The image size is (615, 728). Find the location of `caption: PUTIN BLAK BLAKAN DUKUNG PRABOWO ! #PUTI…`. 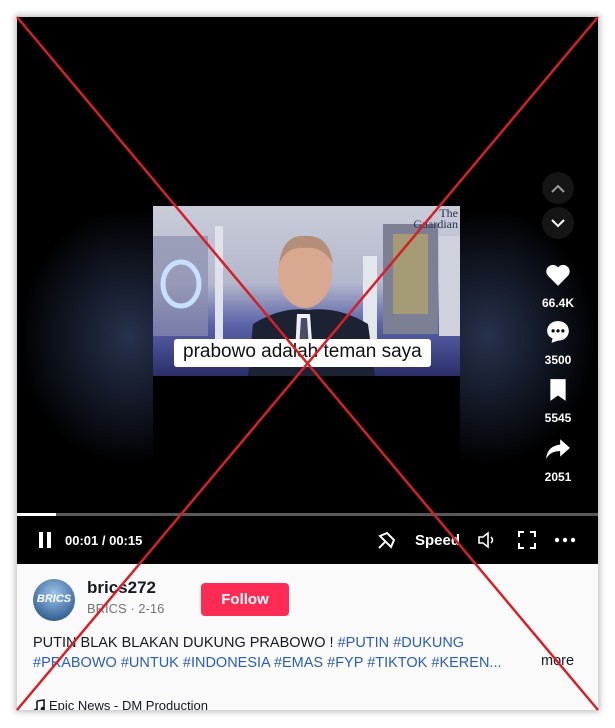

caption: PUTIN BLAK BLAKAN DUKUNG PRABOWO ! #PUTI… is located at coordinates (283, 653).